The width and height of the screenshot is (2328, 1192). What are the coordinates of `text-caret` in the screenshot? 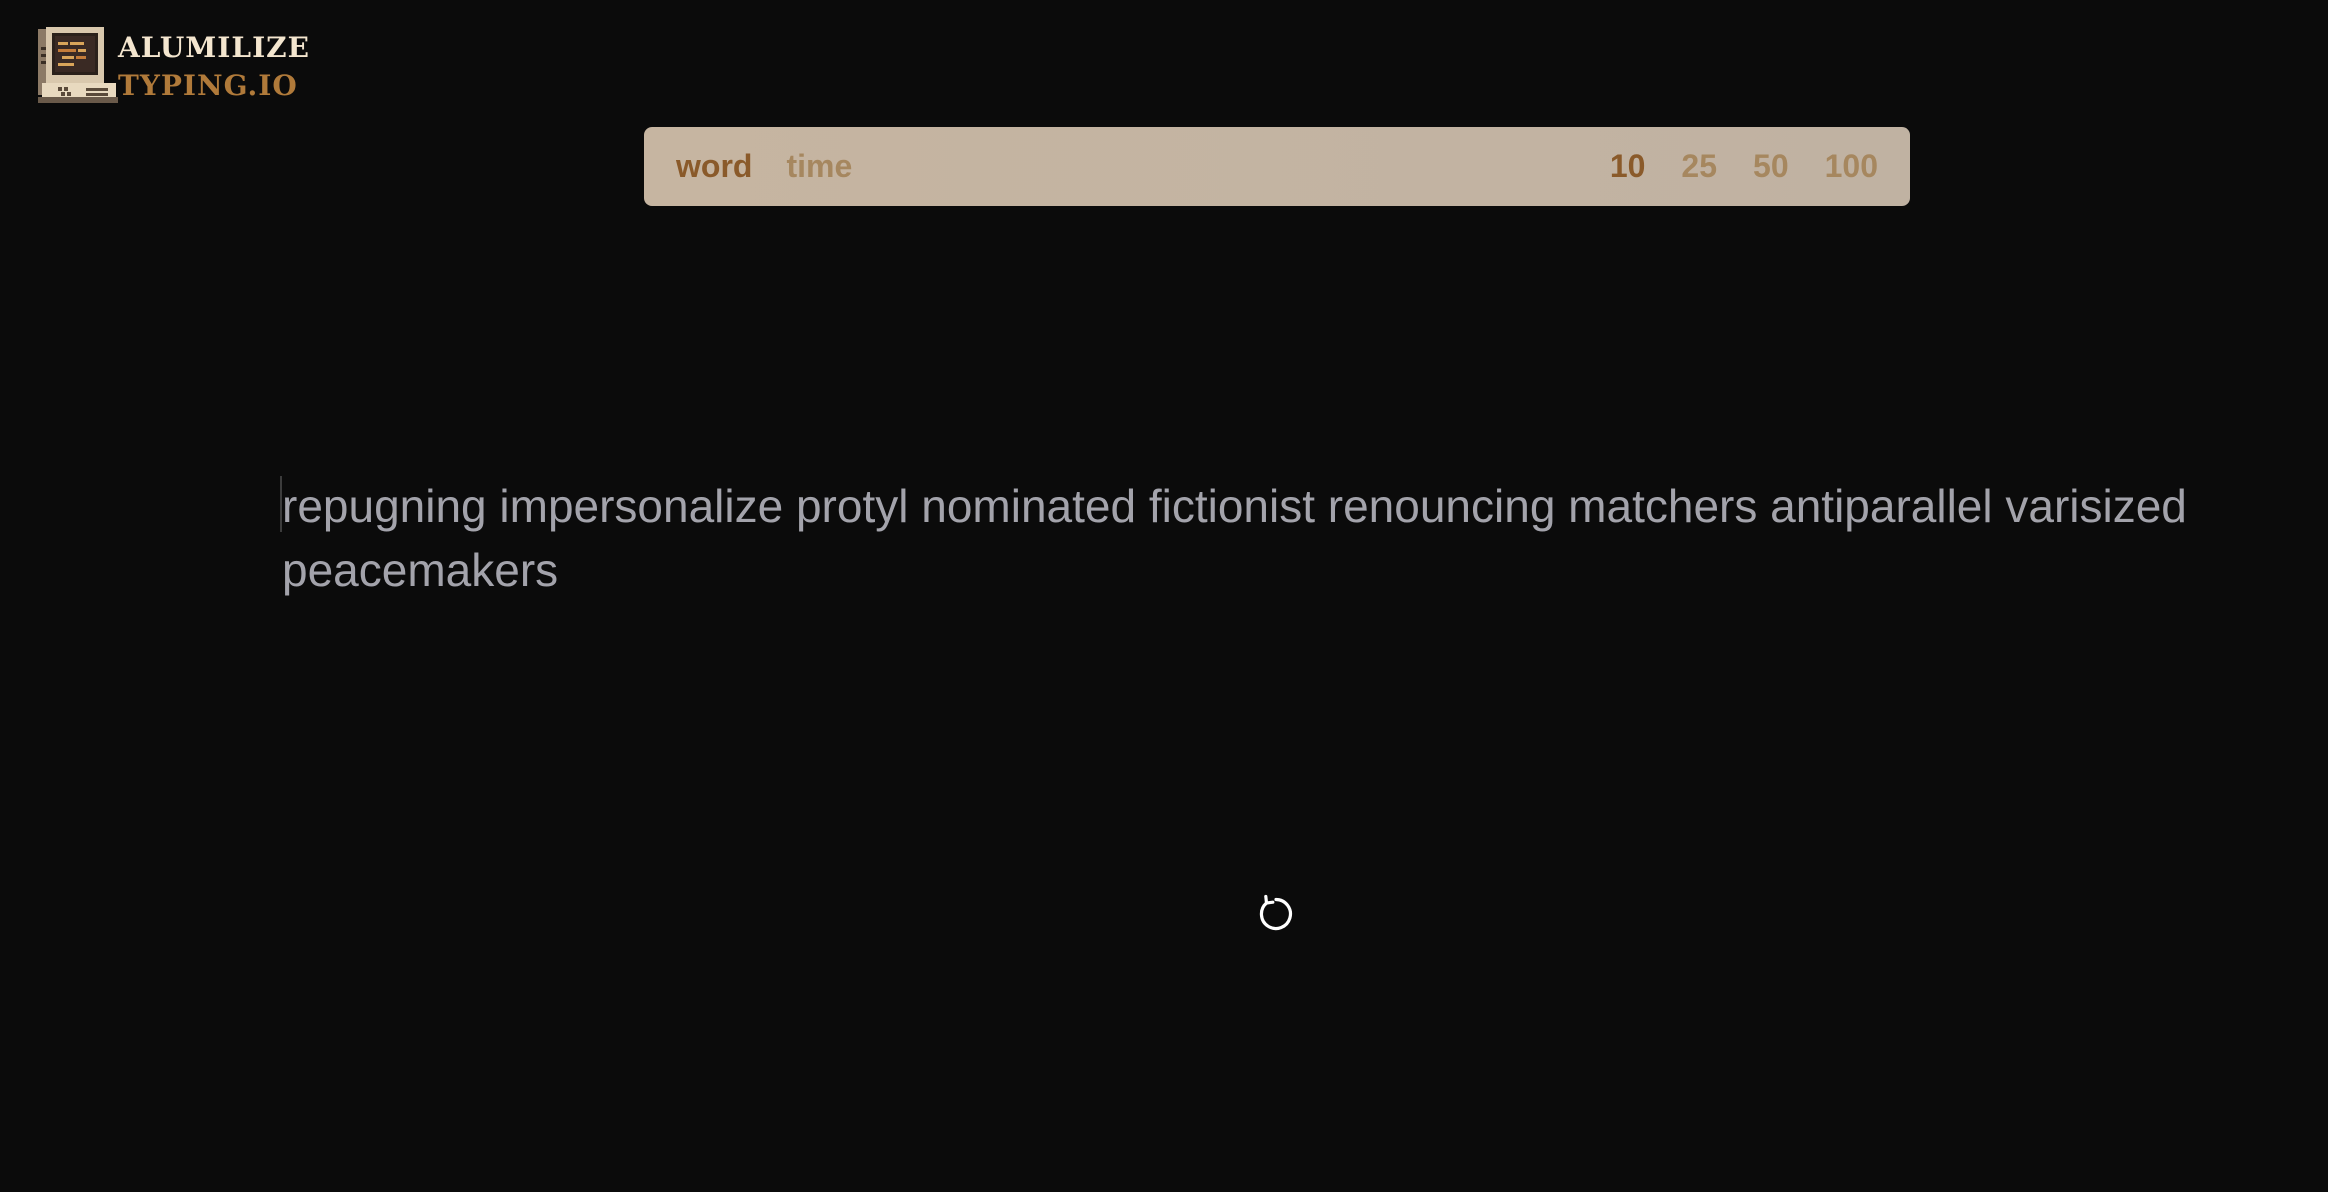 It's located at (281, 504).